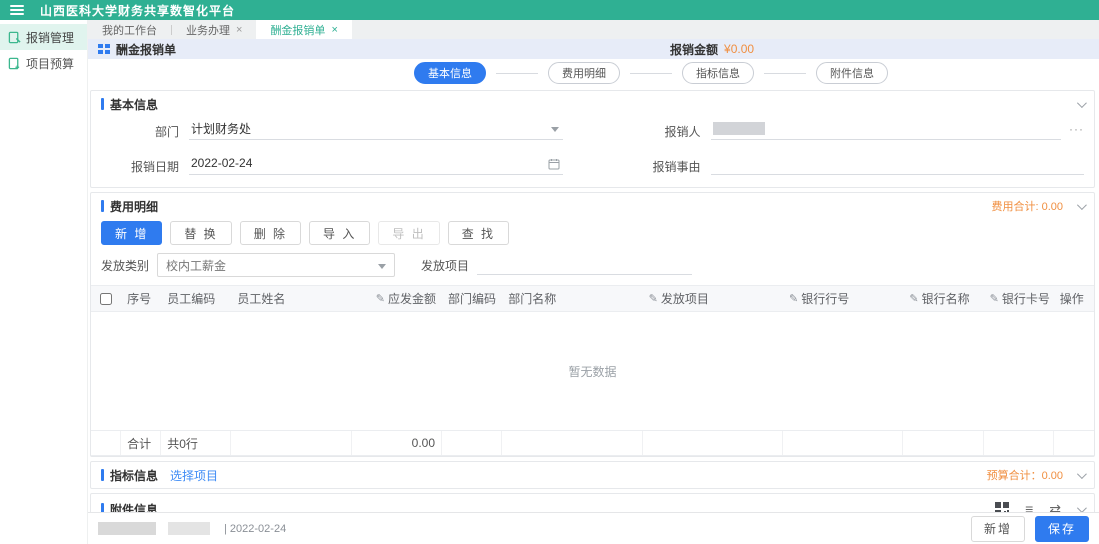 The width and height of the screenshot is (1099, 544). What do you see at coordinates (154, 167) in the screenshot?
I see `field-label: 报销日期` at bounding box center [154, 167].